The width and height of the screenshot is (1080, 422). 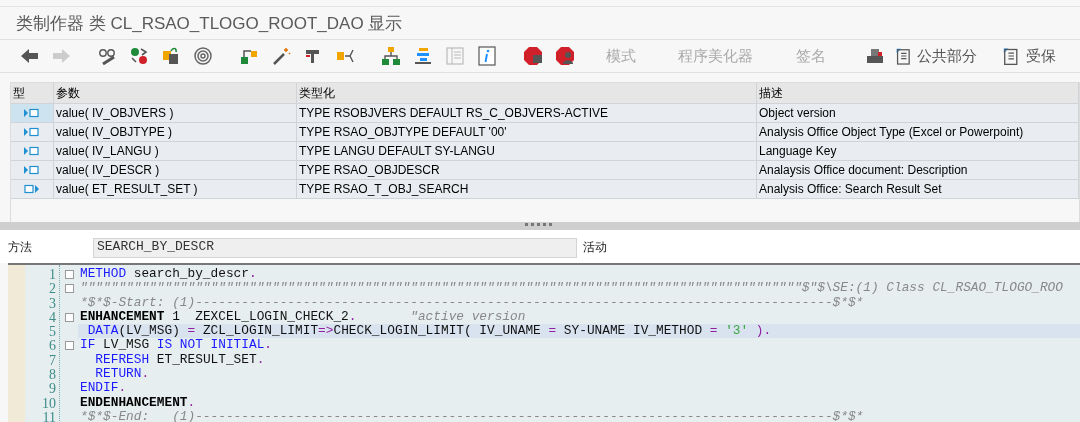 I want to click on method-field: SEARCH_BY_DESCR, so click(x=335, y=247).